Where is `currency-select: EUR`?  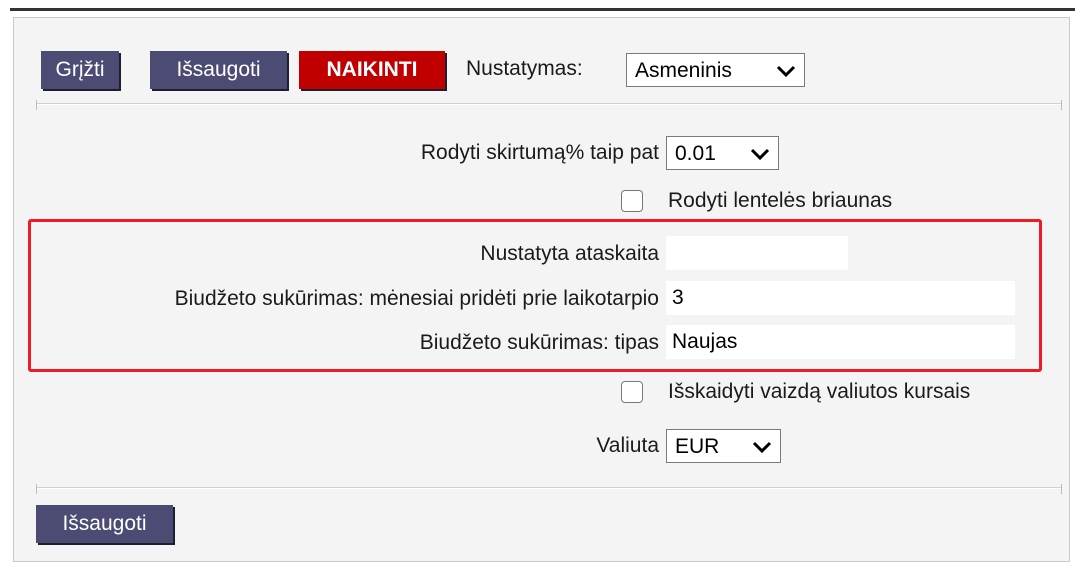 currency-select: EUR is located at coordinates (723, 446).